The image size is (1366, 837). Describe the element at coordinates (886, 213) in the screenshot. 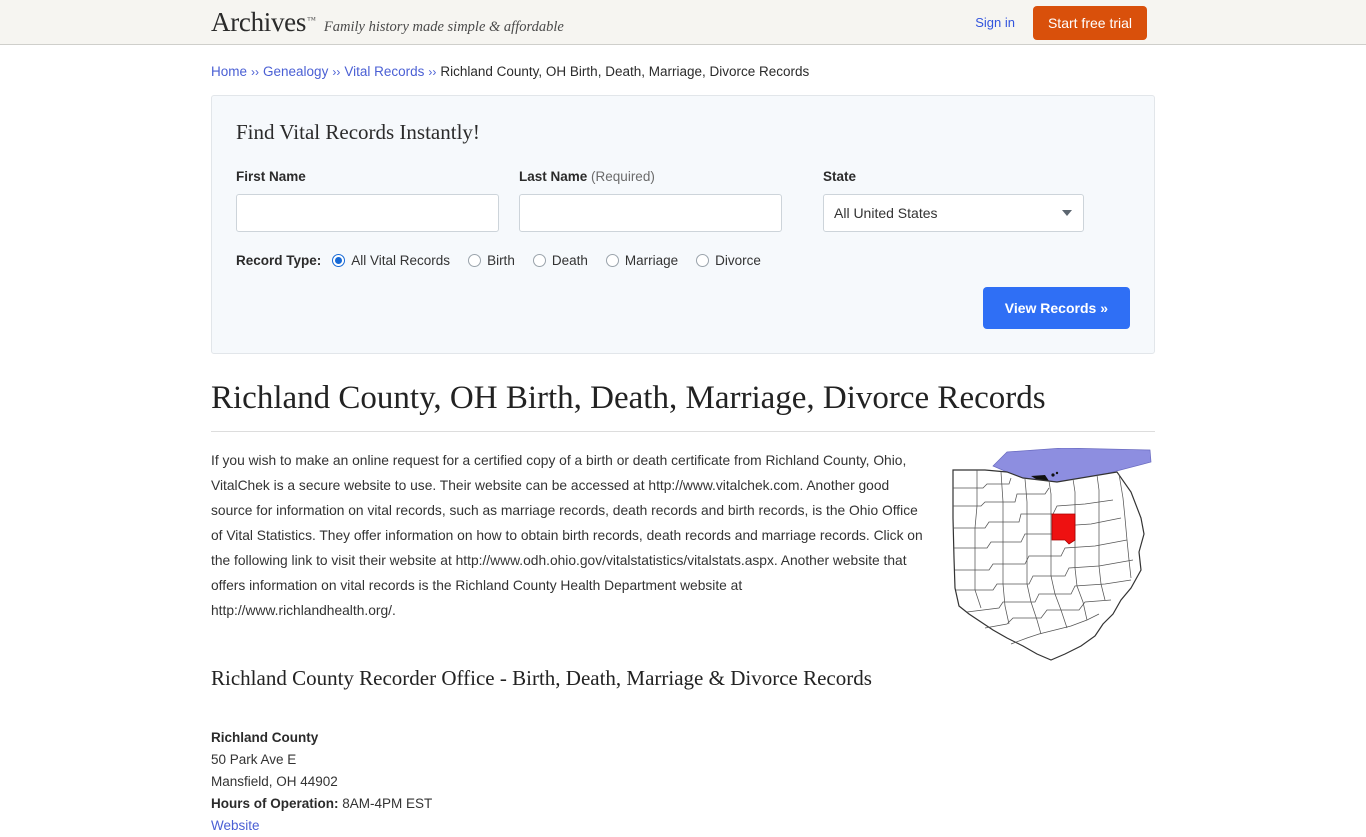

I see `state-select-value: All United States` at that location.